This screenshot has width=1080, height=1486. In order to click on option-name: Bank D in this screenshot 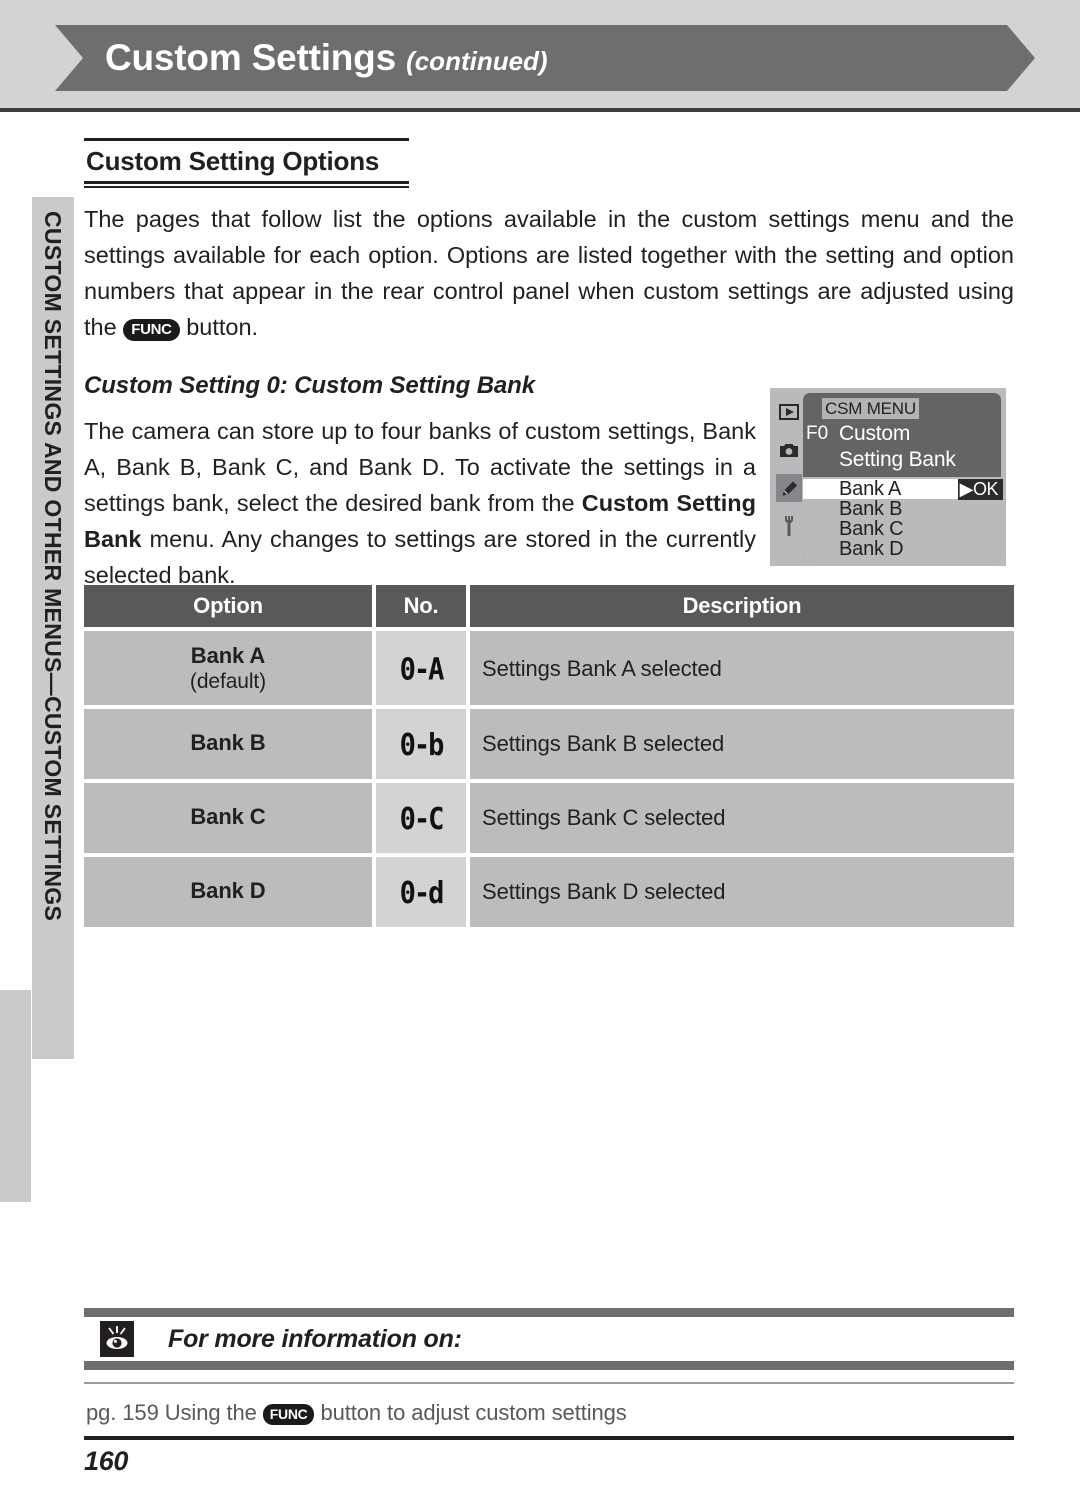, I will do `click(228, 880)`.